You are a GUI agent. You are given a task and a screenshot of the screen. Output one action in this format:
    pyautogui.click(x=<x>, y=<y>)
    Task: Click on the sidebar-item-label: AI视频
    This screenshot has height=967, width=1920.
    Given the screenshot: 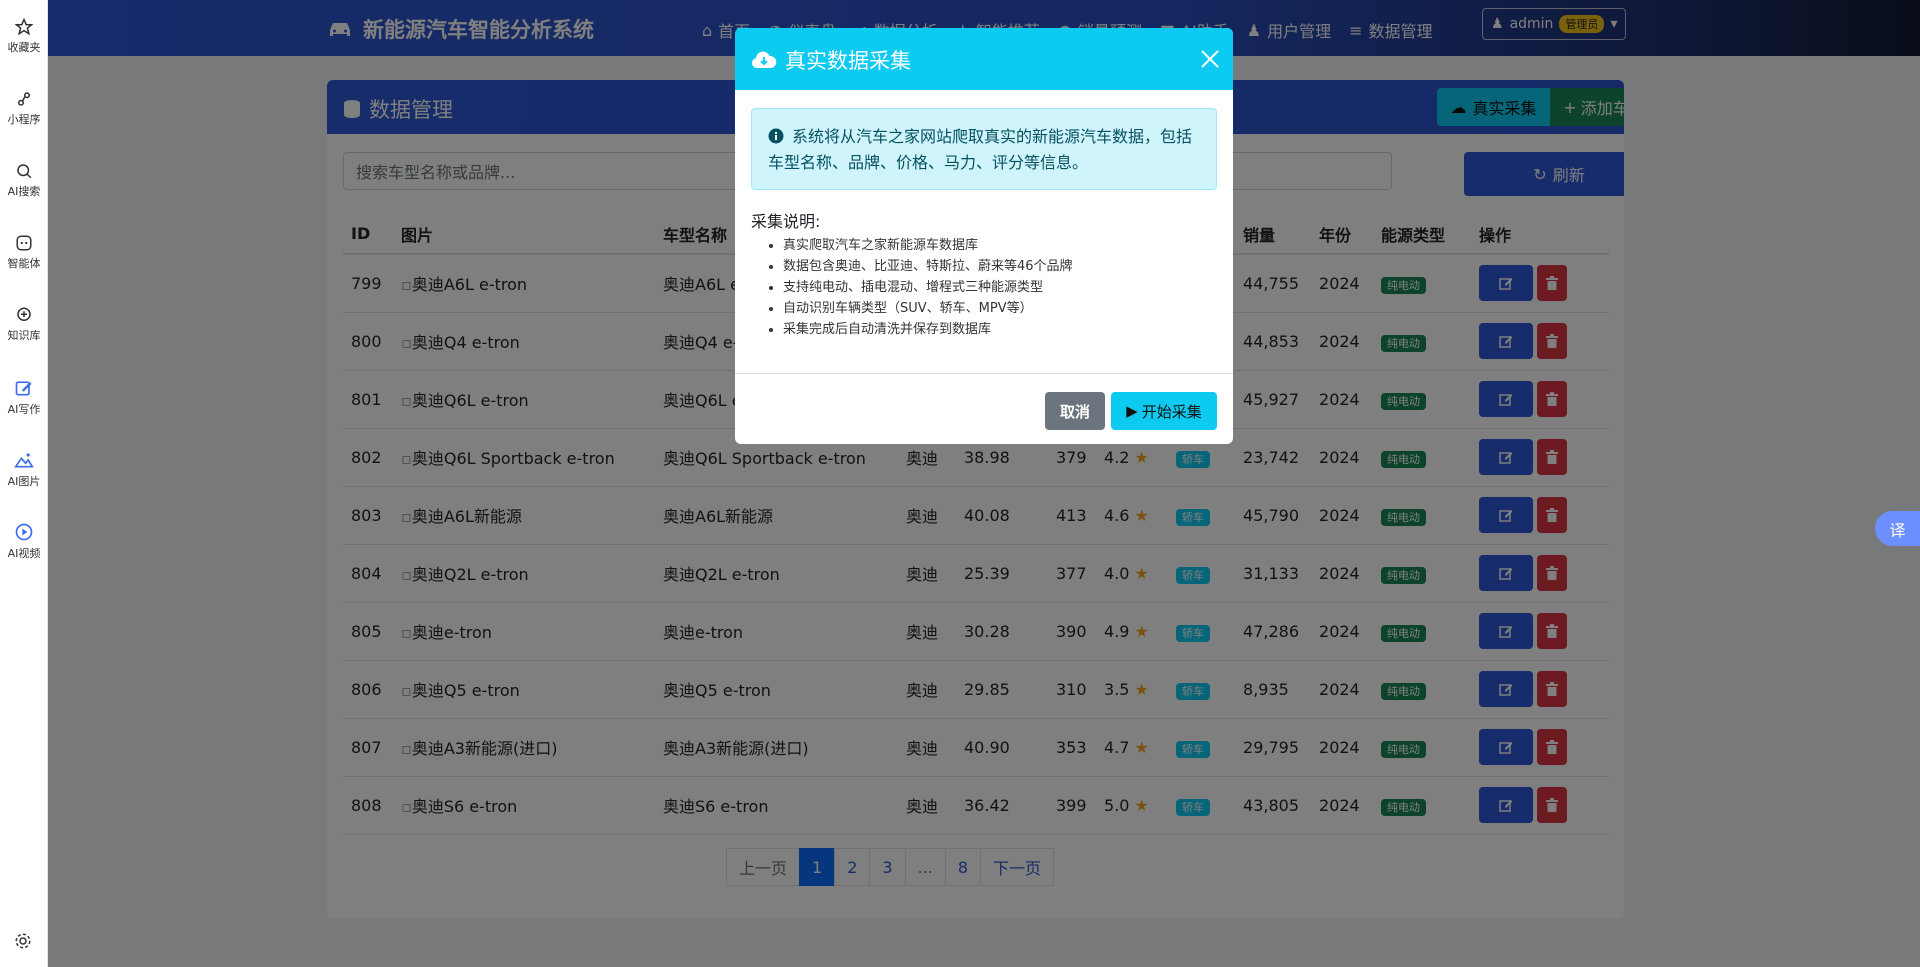 What is the action you would take?
    pyautogui.click(x=24, y=553)
    